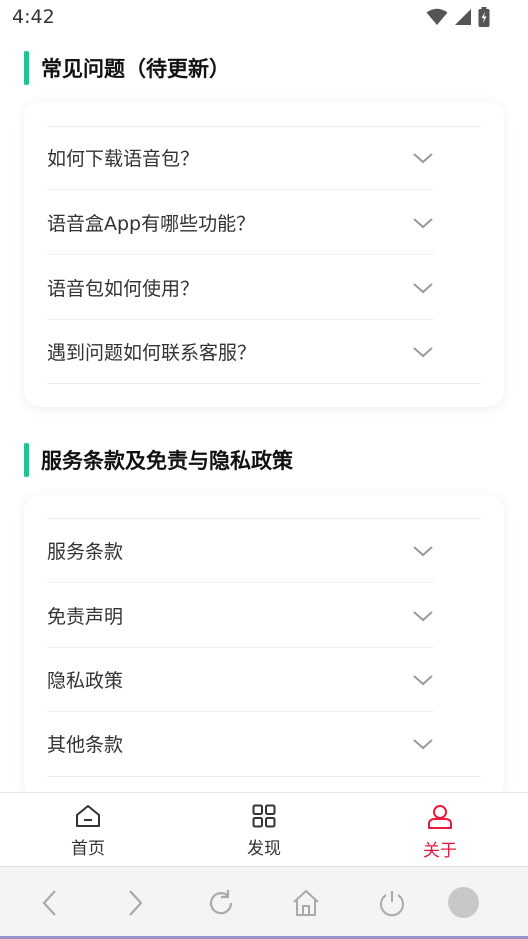  Describe the element at coordinates (88, 849) in the screenshot. I see `tab-home-label: 首页` at that location.